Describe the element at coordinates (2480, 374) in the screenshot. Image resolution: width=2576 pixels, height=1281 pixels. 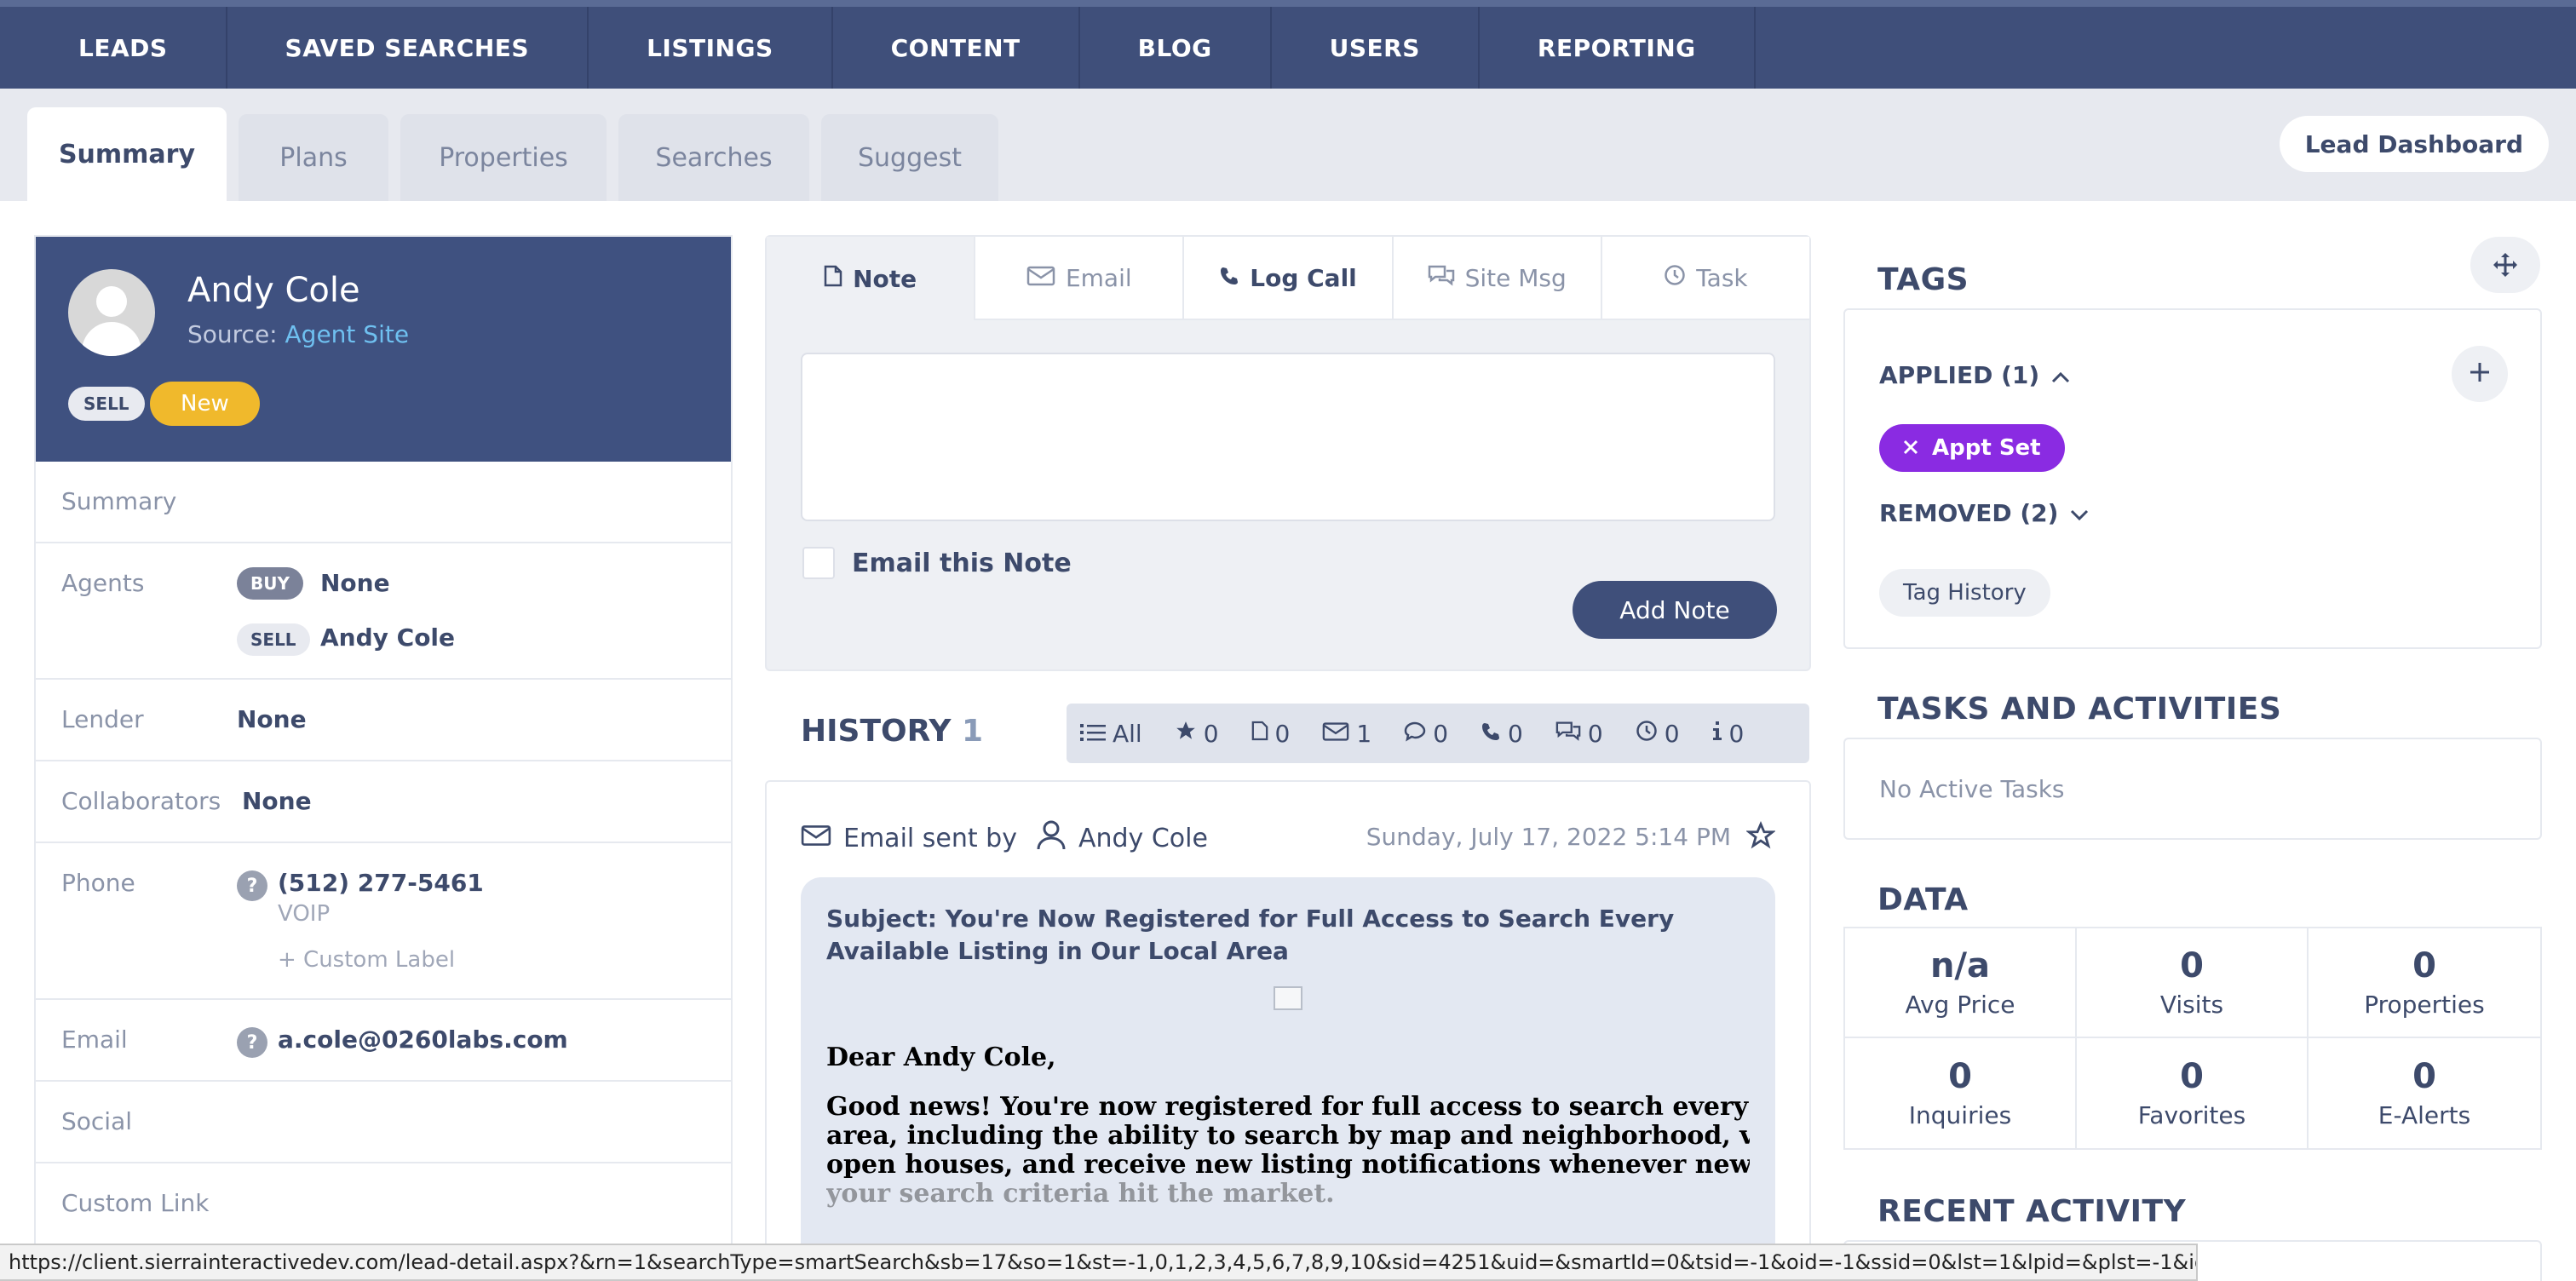
I see `add-tag-button` at that location.